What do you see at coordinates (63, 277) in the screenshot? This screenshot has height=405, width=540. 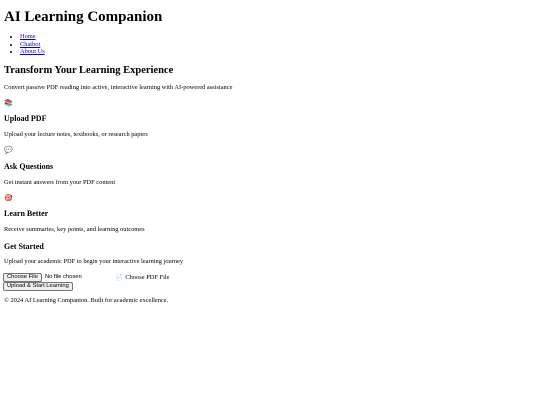 I see `file-status: No file chosen` at bounding box center [63, 277].